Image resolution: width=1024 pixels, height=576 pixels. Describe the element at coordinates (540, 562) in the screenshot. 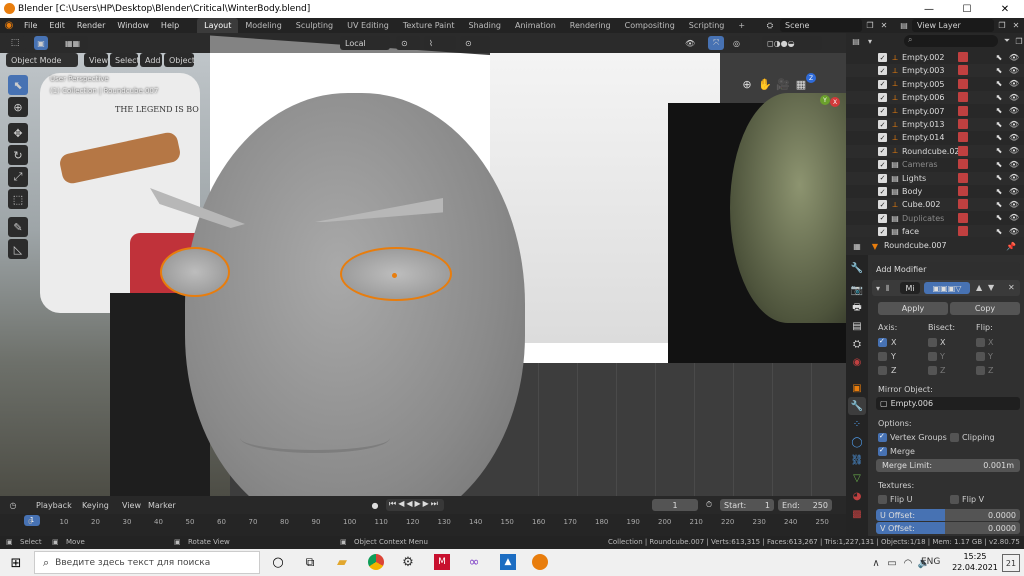

I see `blender-taskbar-icon` at that location.